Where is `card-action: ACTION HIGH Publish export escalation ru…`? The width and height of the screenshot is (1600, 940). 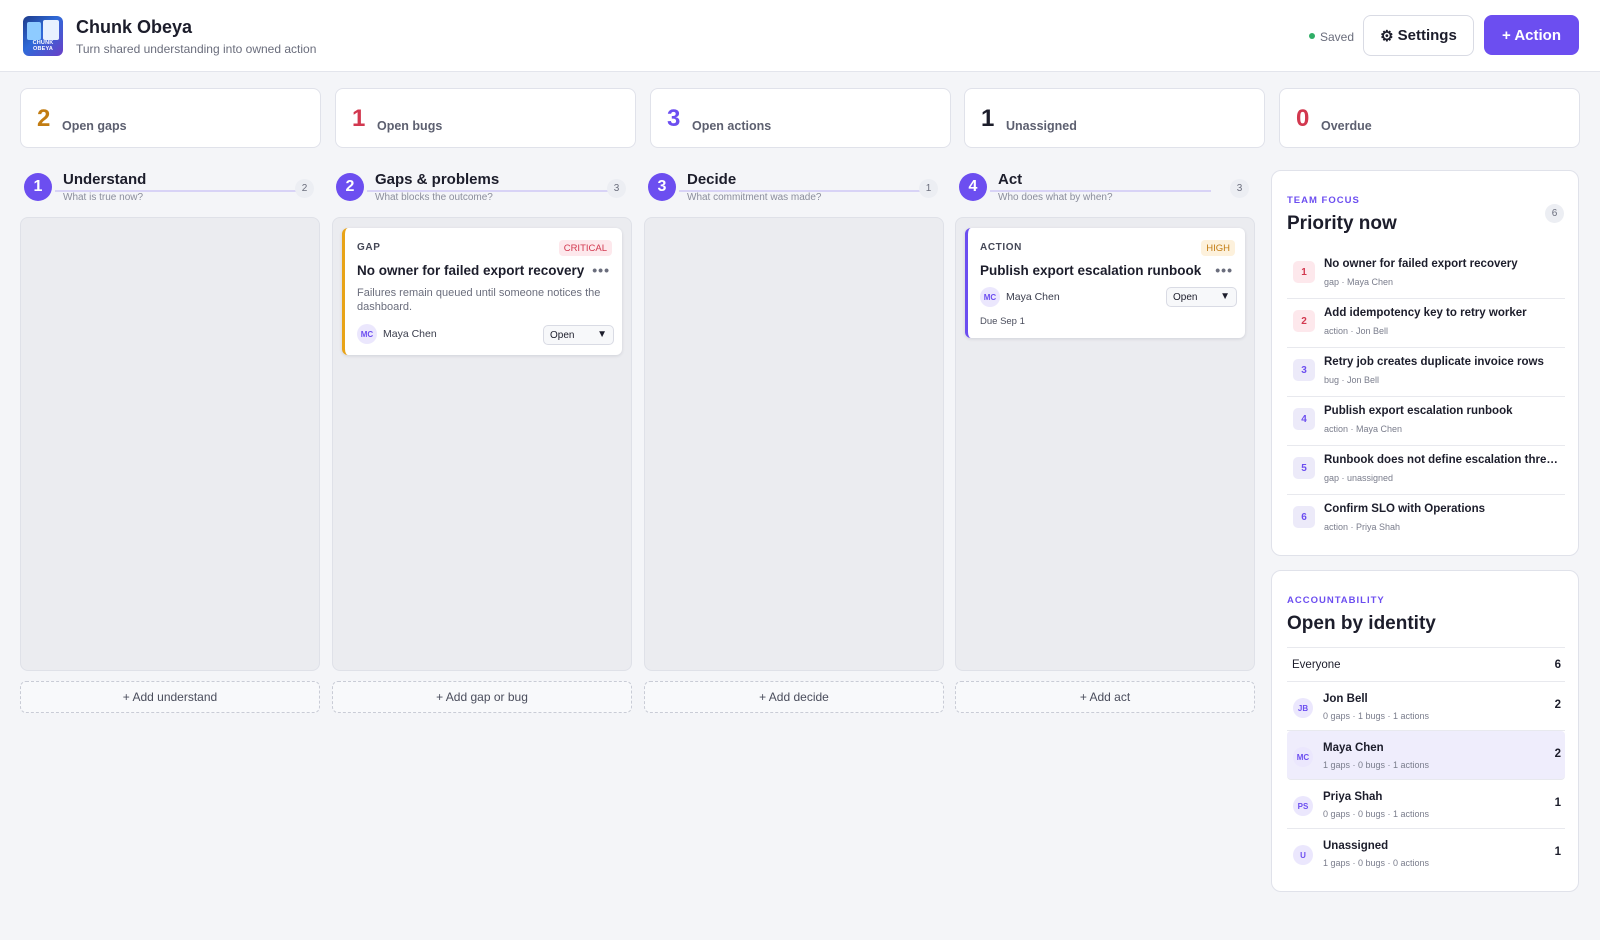 card-action: ACTION HIGH Publish export escalation ru… is located at coordinates (1105, 283).